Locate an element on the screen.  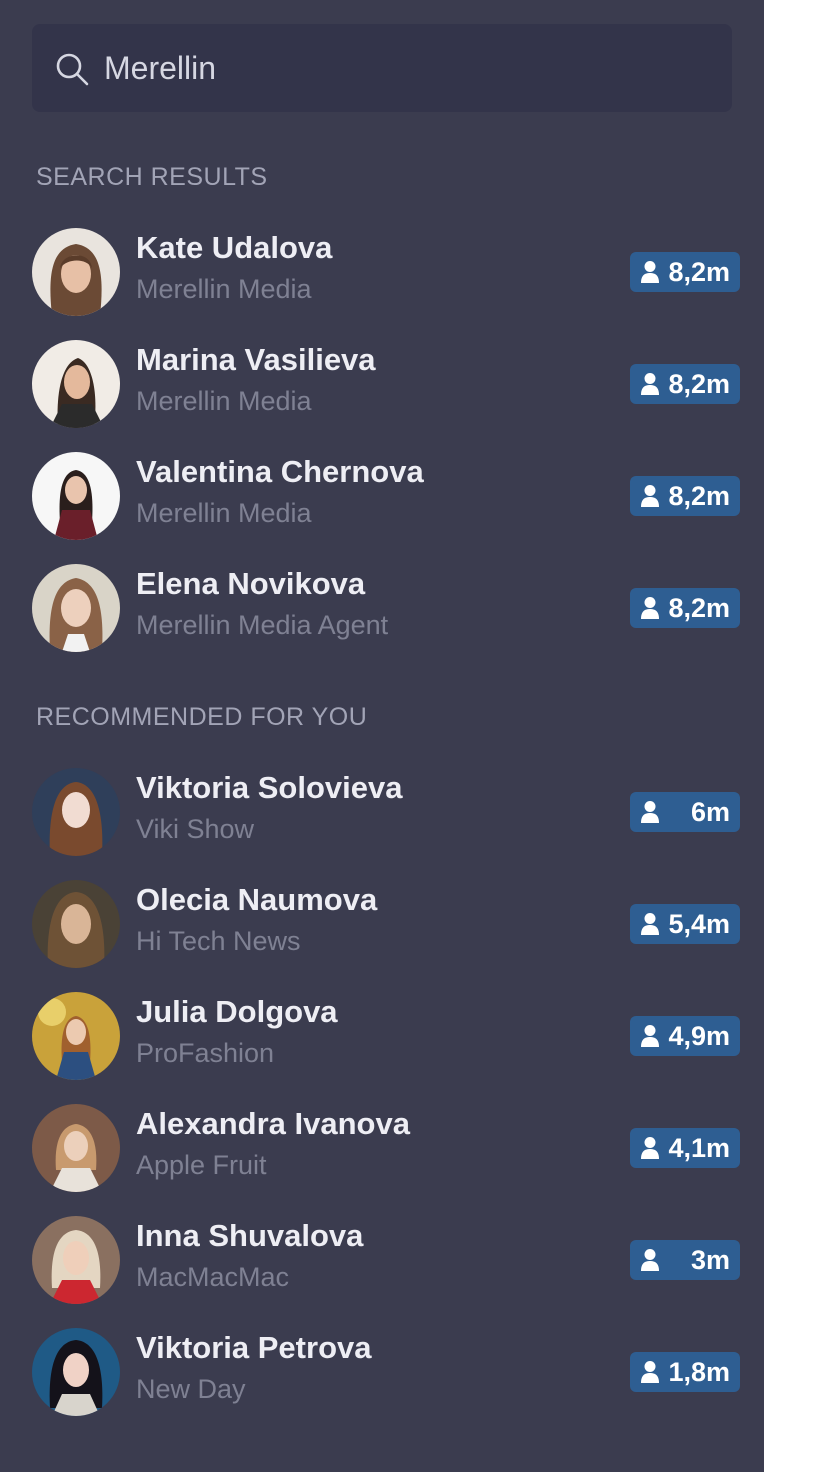
search-results-heading: SEARCH RESULTS is located at coordinates (152, 177).